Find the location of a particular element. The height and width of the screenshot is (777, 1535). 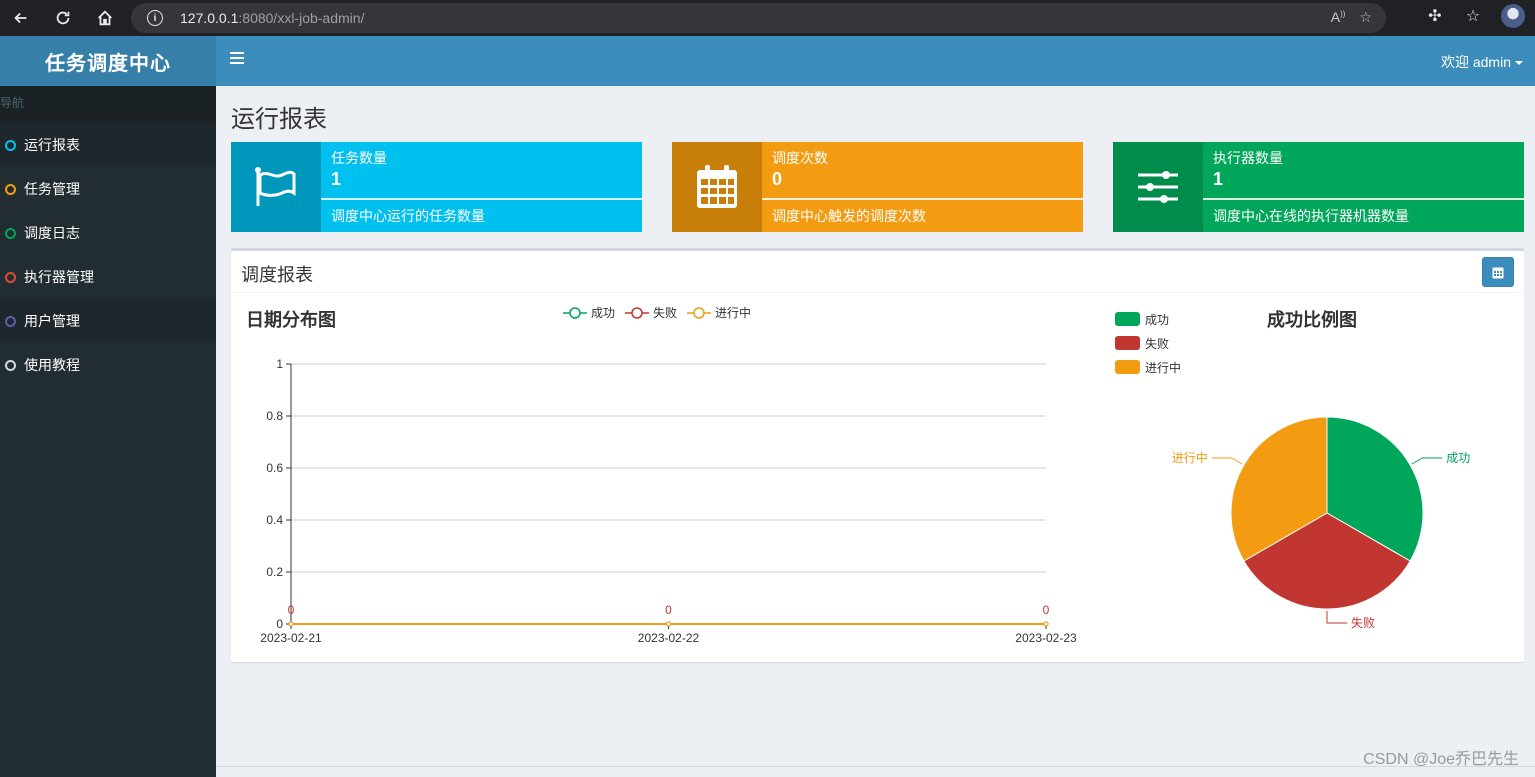

sidebar-item-label: 调度日志 is located at coordinates (52, 233).